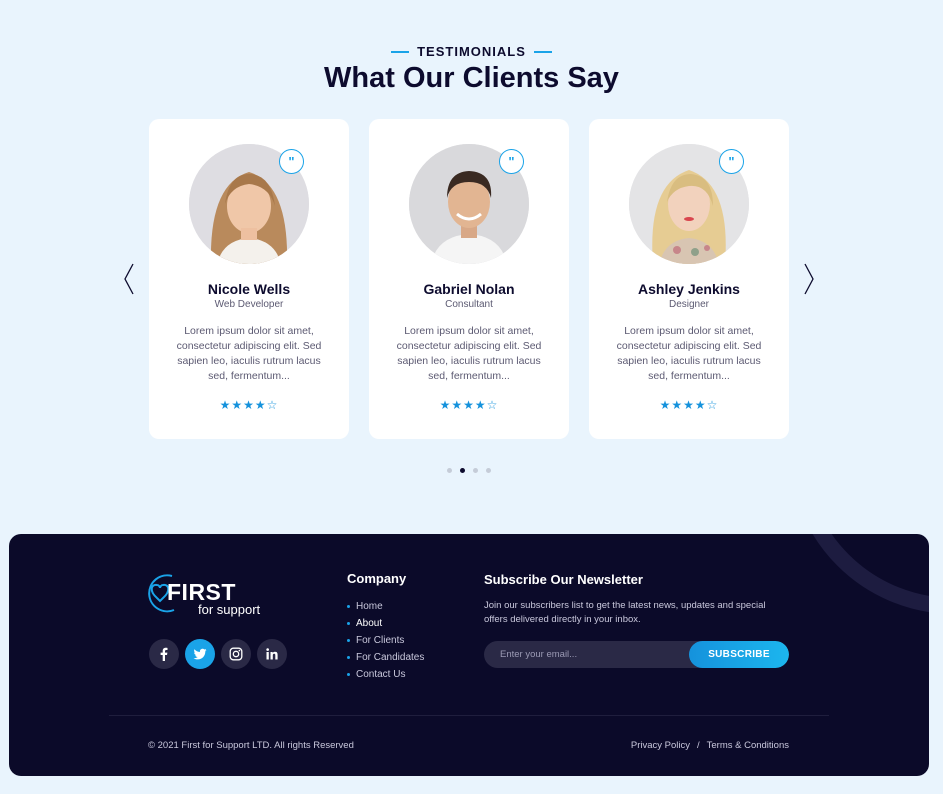 The image size is (943, 794). What do you see at coordinates (542, 51) in the screenshot?
I see `eyebrow-dash-right` at bounding box center [542, 51].